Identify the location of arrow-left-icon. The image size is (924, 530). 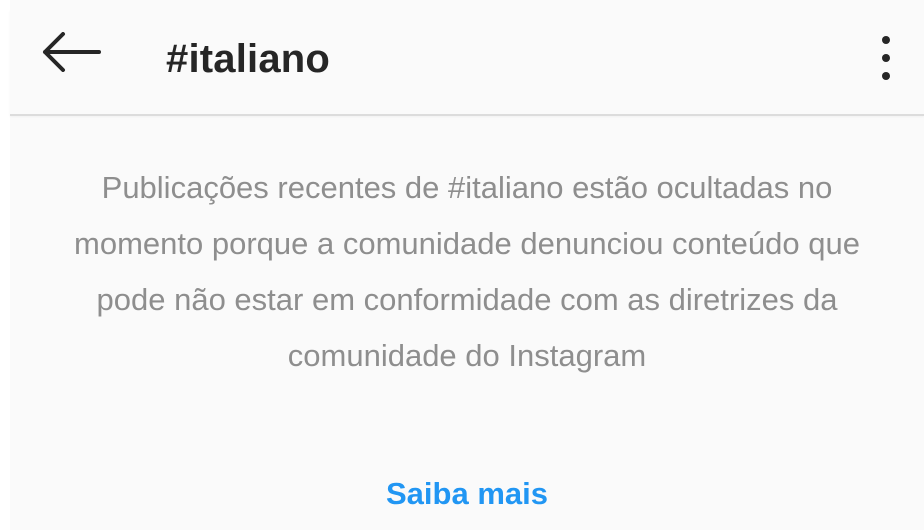
(70, 54).